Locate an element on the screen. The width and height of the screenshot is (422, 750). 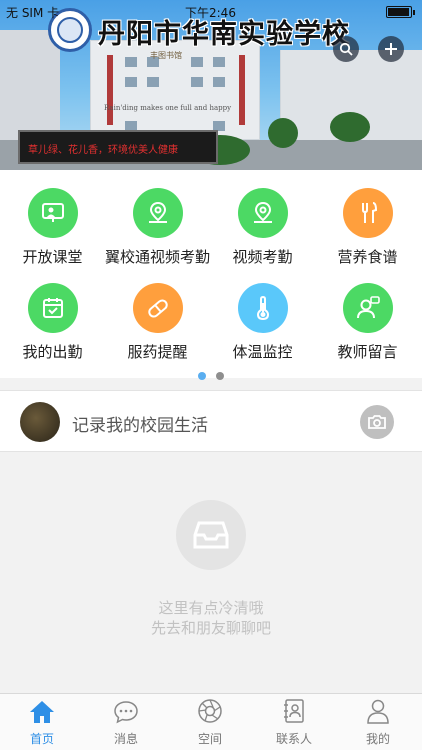
grid-item-label: 营养食谱 is located at coordinates (367, 257).